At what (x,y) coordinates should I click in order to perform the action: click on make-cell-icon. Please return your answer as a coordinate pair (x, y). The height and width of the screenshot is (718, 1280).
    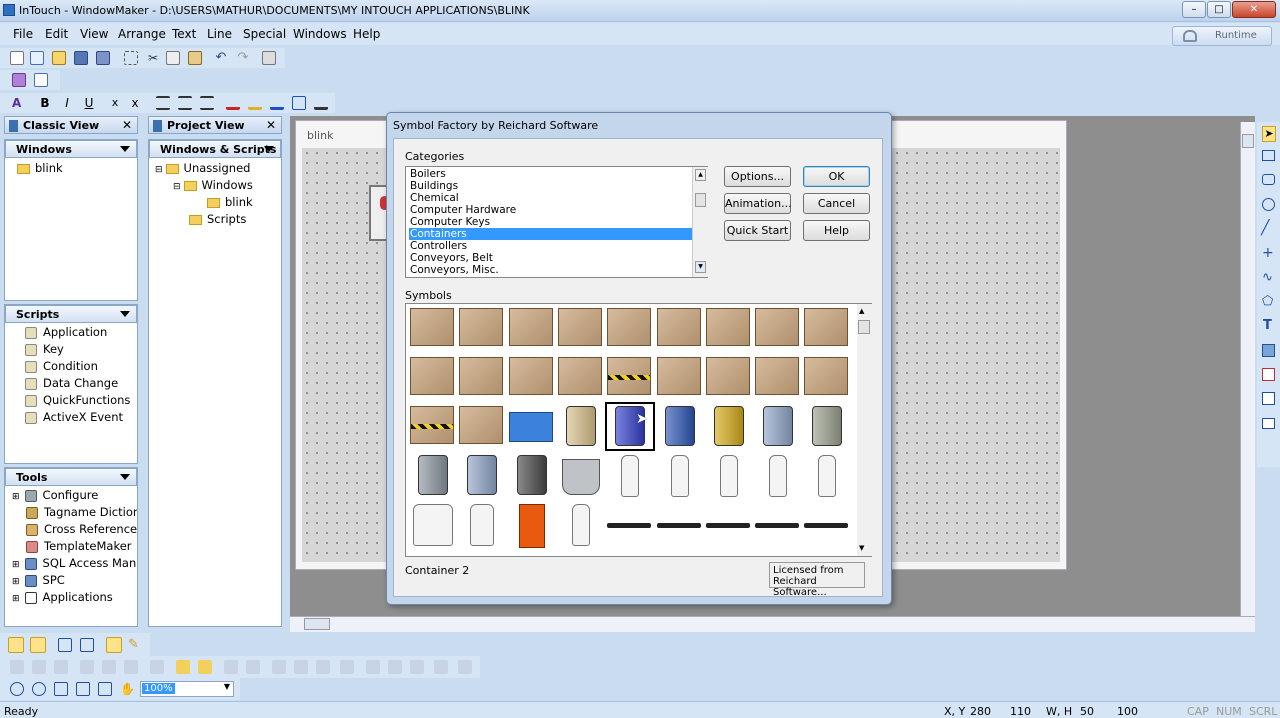
    Looking at the image, I should click on (231, 667).